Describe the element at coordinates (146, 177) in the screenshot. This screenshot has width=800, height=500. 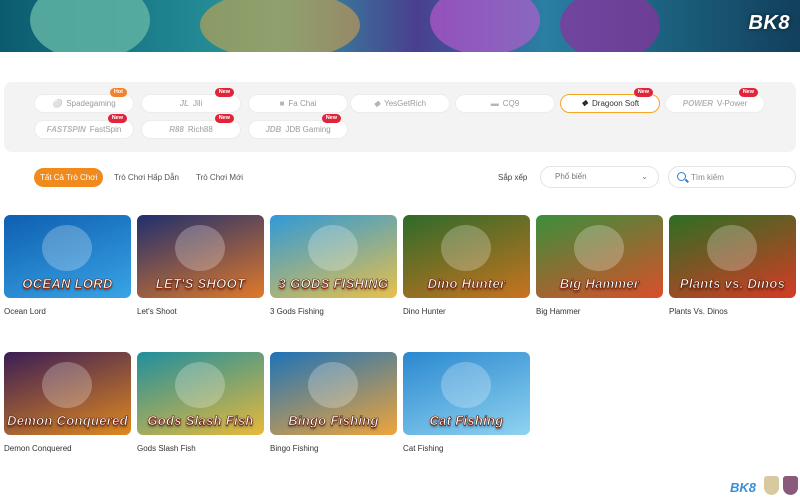
I see `tab-hot-games: Trò Chơi Hấp Dẫn` at that location.